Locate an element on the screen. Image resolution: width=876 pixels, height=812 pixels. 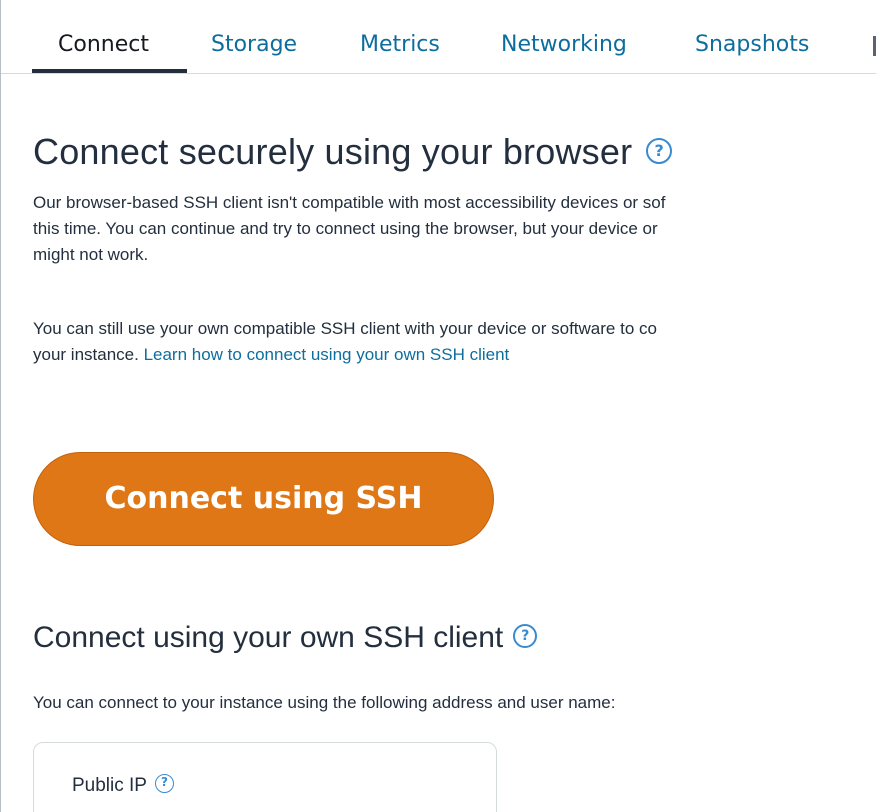
tab-metrics: Metrics is located at coordinates (400, 45).